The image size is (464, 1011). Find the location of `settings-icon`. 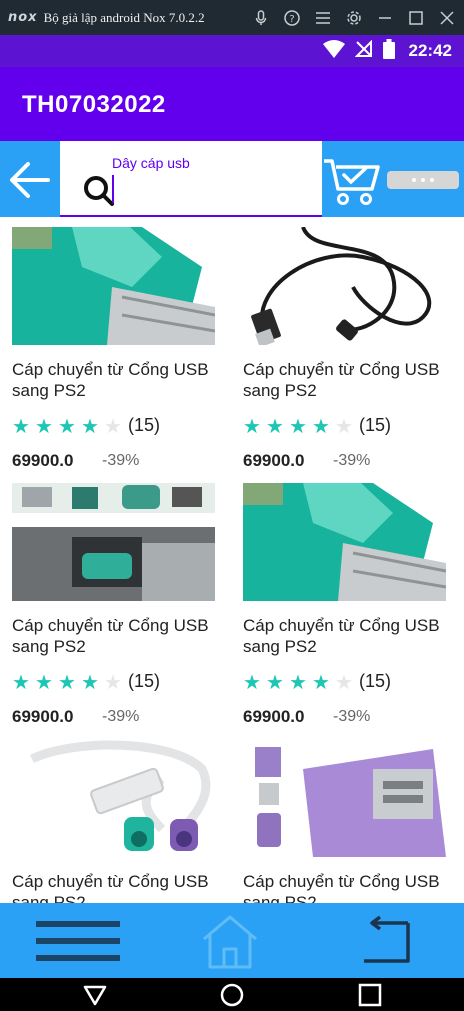

settings-icon is located at coordinates (354, 18).